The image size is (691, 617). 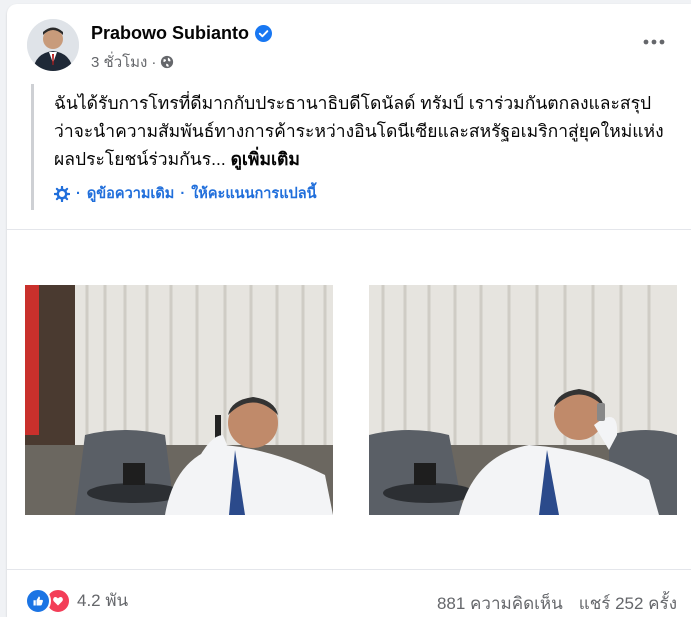 What do you see at coordinates (32, 147) in the screenshot?
I see `translation-quote-bar` at bounding box center [32, 147].